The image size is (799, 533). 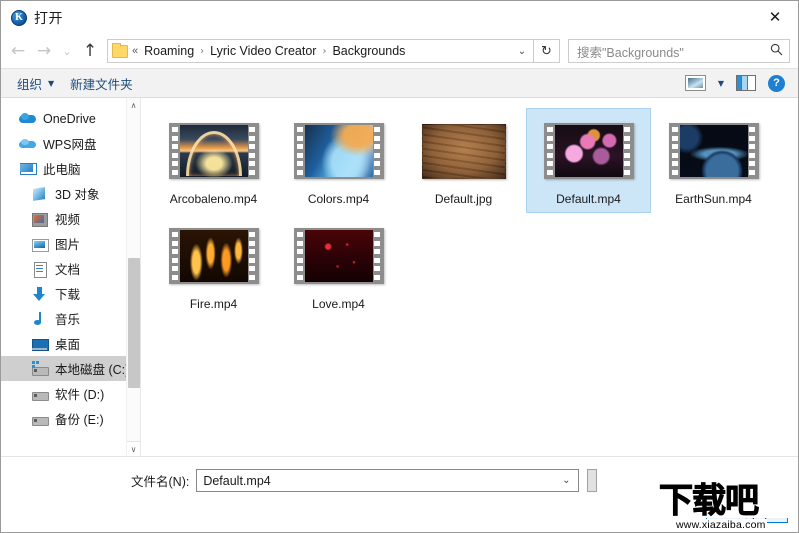 What do you see at coordinates (44, 51) in the screenshot?
I see `forward-button: →` at bounding box center [44, 51].